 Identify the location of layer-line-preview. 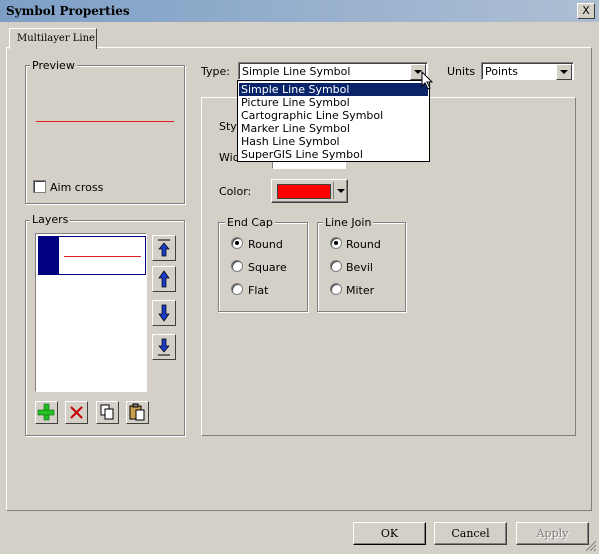
(102, 256).